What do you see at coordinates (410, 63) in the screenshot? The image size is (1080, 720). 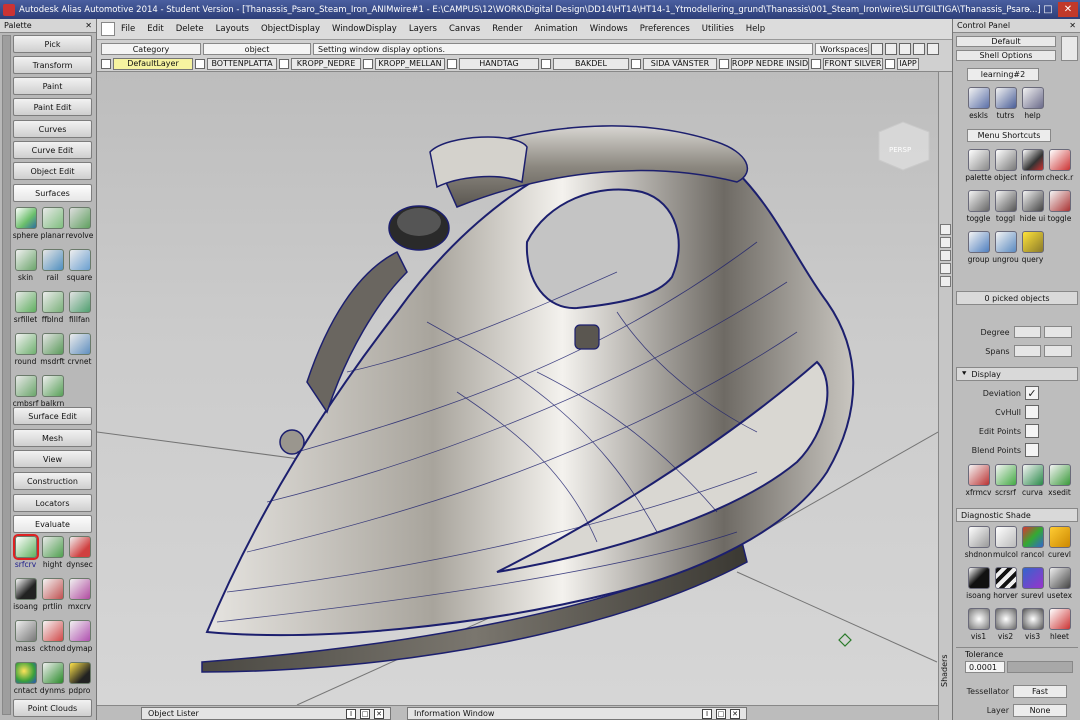 I see `layer-tab: KROPP_MELLAN` at bounding box center [410, 63].